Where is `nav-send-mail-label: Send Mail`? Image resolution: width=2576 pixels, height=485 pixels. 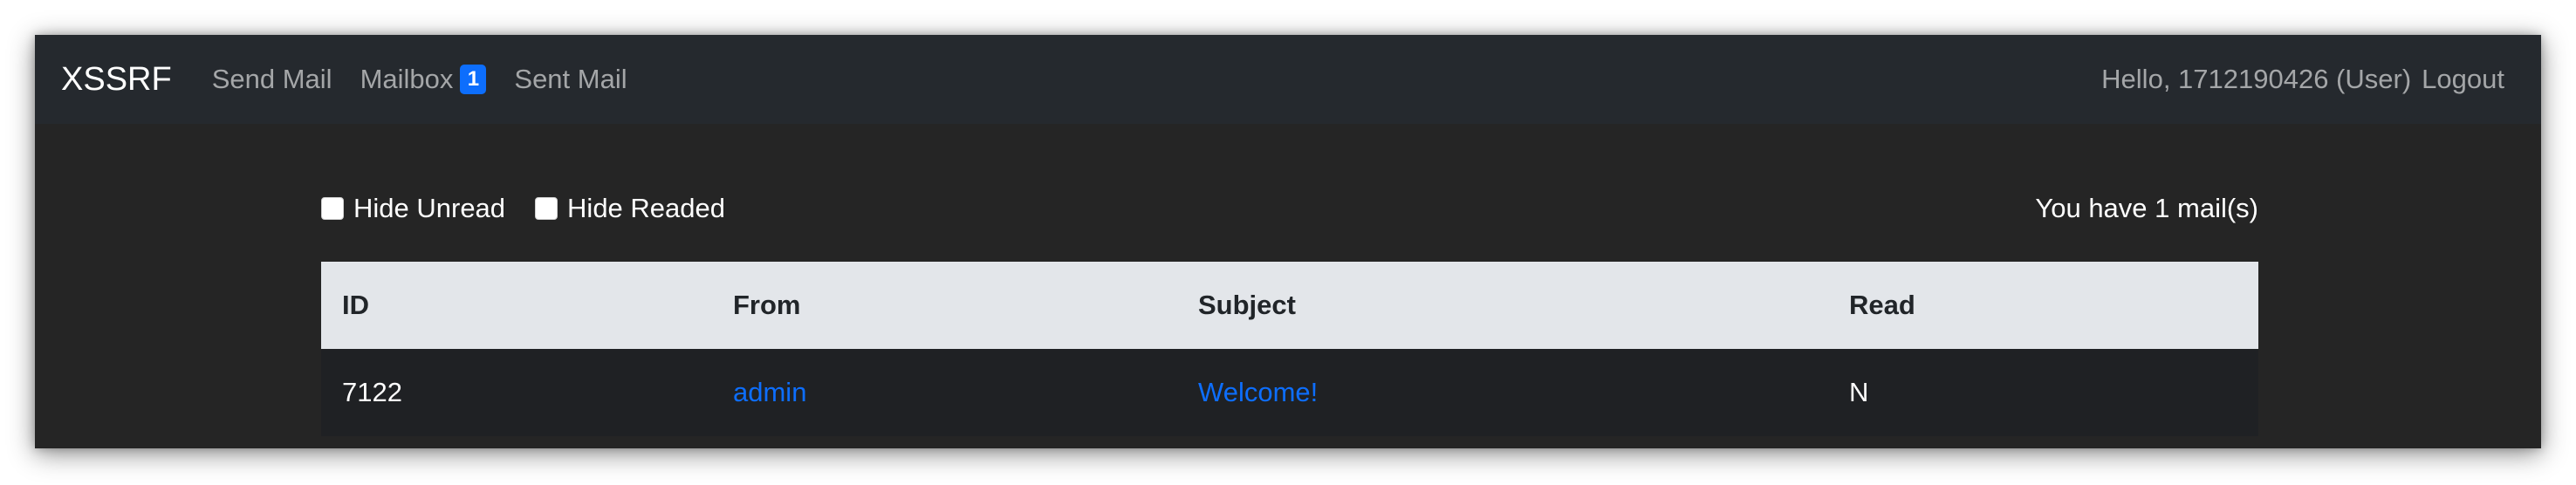
nav-send-mail-label: Send Mail is located at coordinates (271, 79).